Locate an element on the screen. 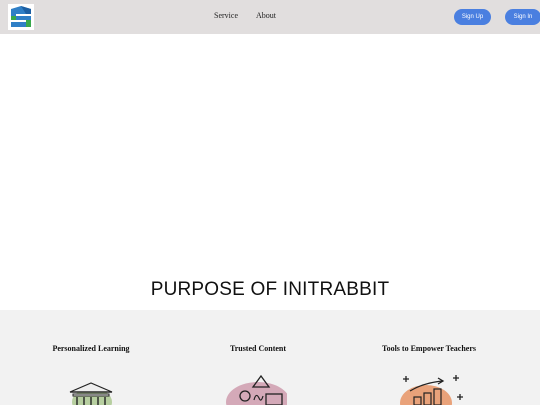 This screenshot has height=405, width=540. sign-up-button: Sign Up is located at coordinates (472, 17).